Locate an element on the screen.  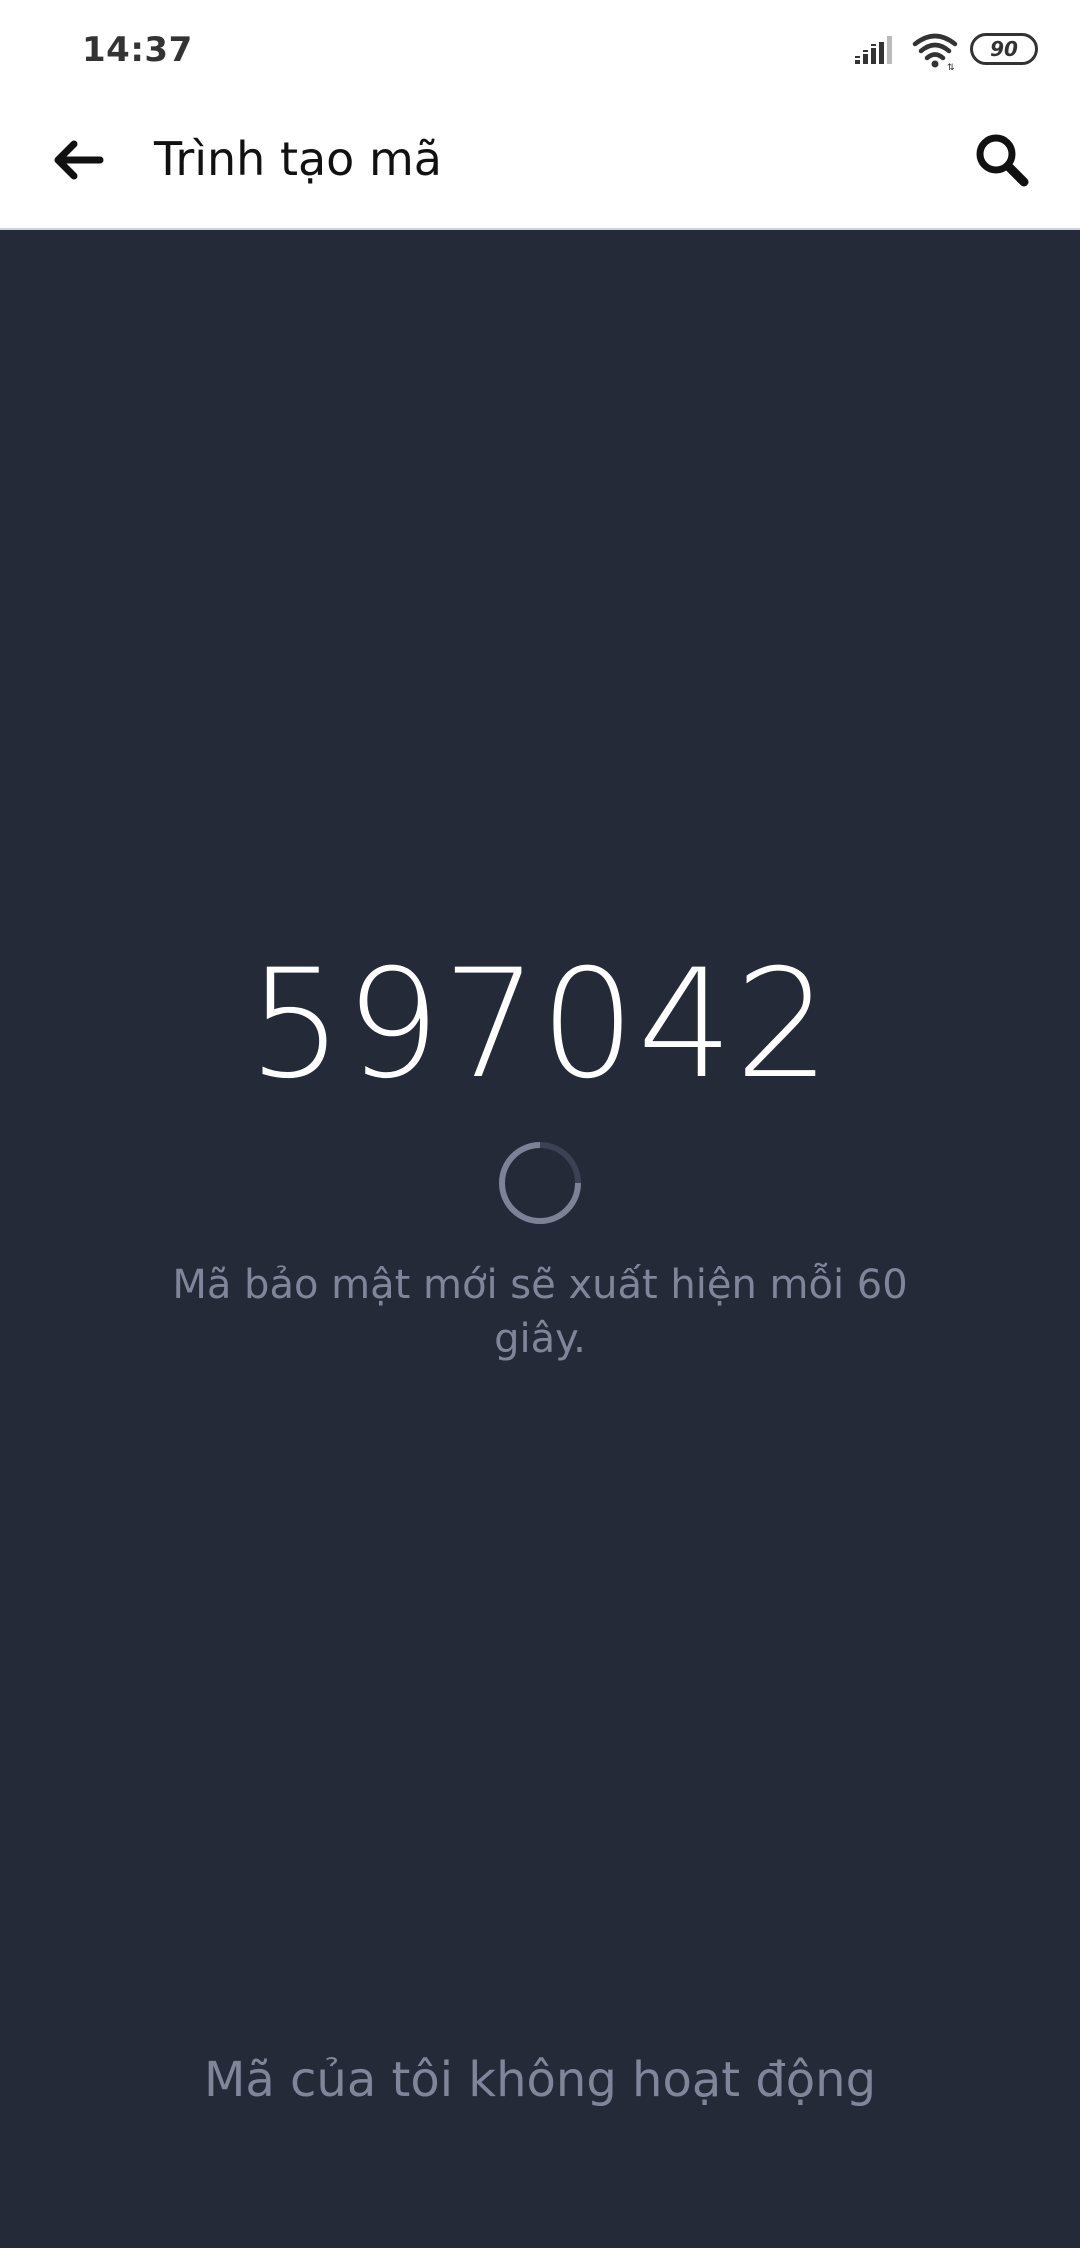
search-button is located at coordinates (1002, 160).